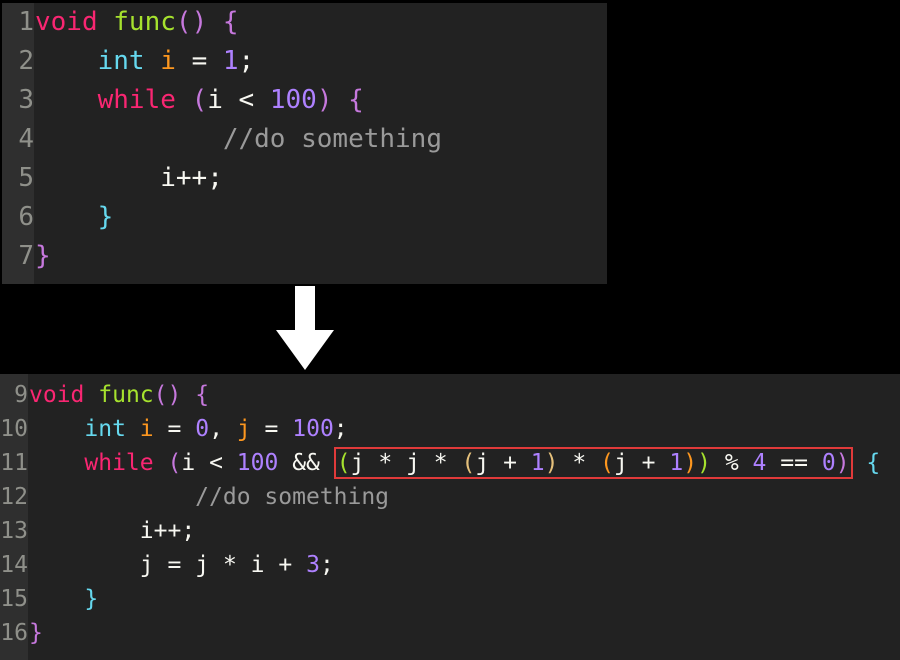 The width and height of the screenshot is (900, 660). I want to click on line-number: 16, so click(14, 633).